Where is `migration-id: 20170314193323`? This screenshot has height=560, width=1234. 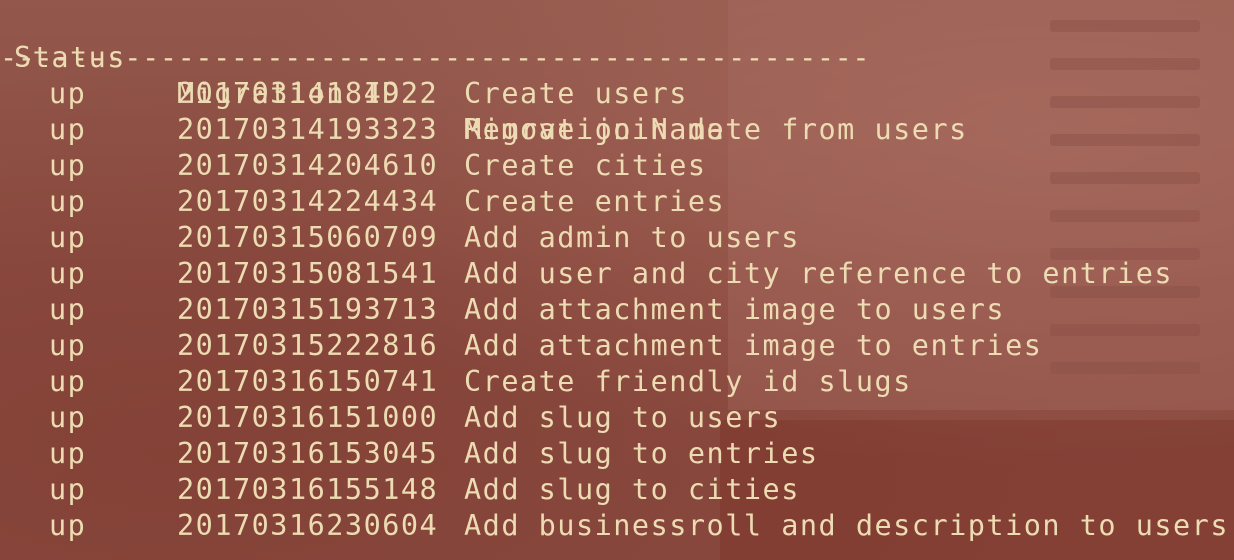
migration-id: 20170314193323 is located at coordinates (308, 129).